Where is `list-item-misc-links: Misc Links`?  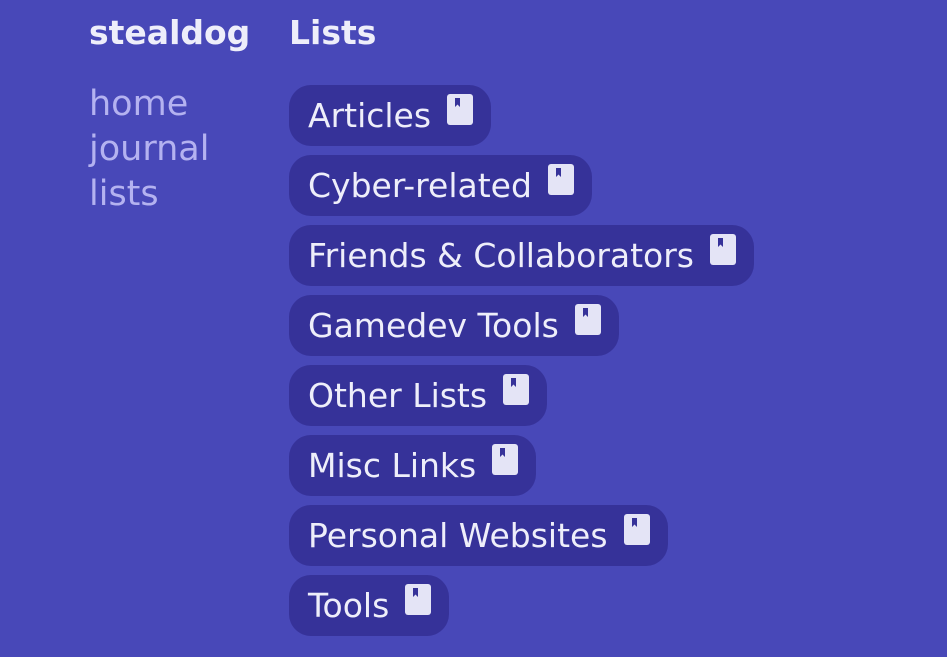 list-item-misc-links: Misc Links is located at coordinates (413, 465).